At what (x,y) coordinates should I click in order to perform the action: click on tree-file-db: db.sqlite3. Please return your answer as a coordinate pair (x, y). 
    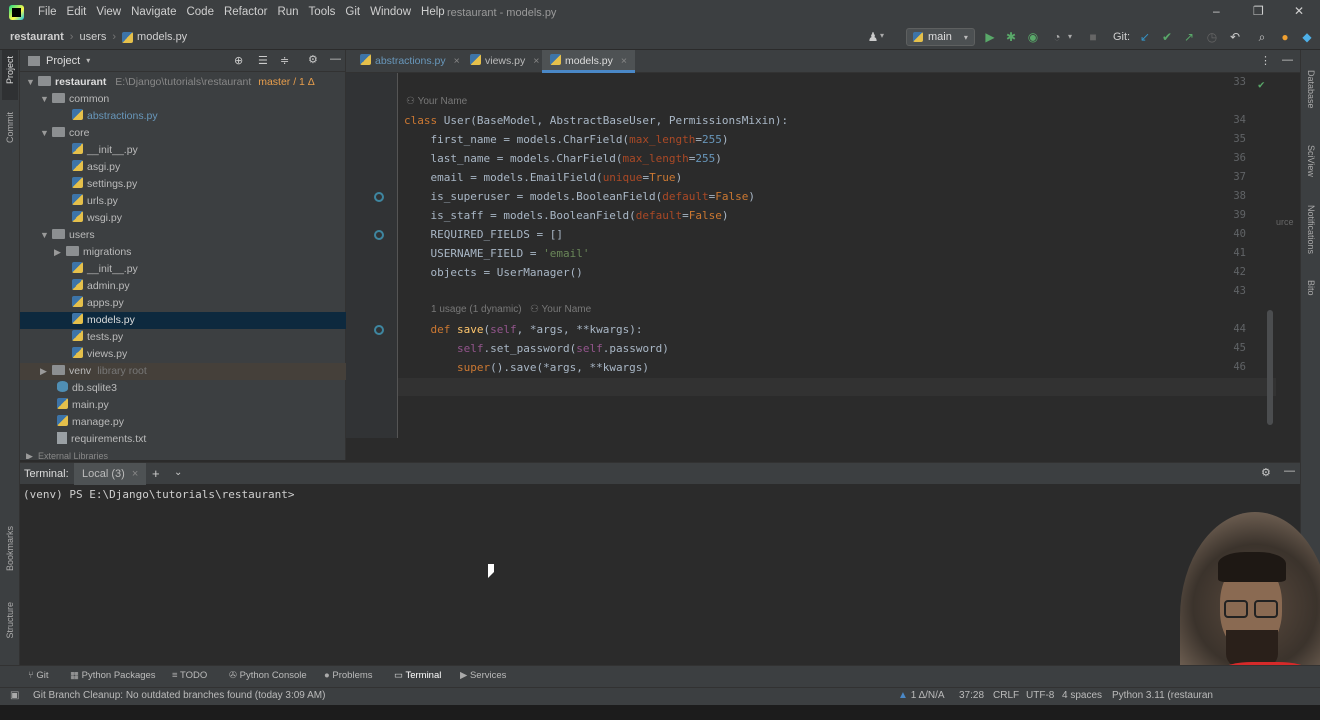
    Looking at the image, I should click on (87, 388).